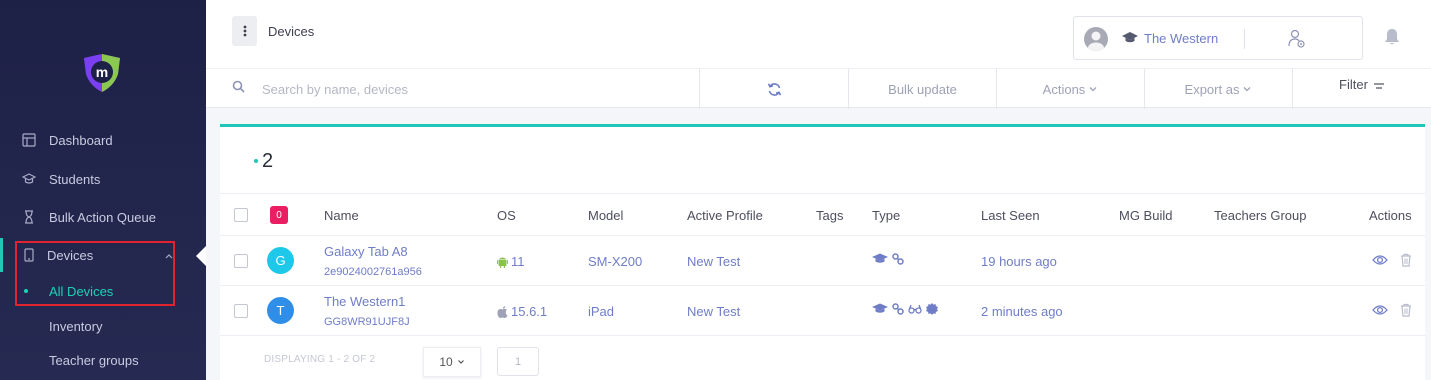 The image size is (1431, 380). What do you see at coordinates (915, 309) in the screenshot?
I see `glasses-icon` at bounding box center [915, 309].